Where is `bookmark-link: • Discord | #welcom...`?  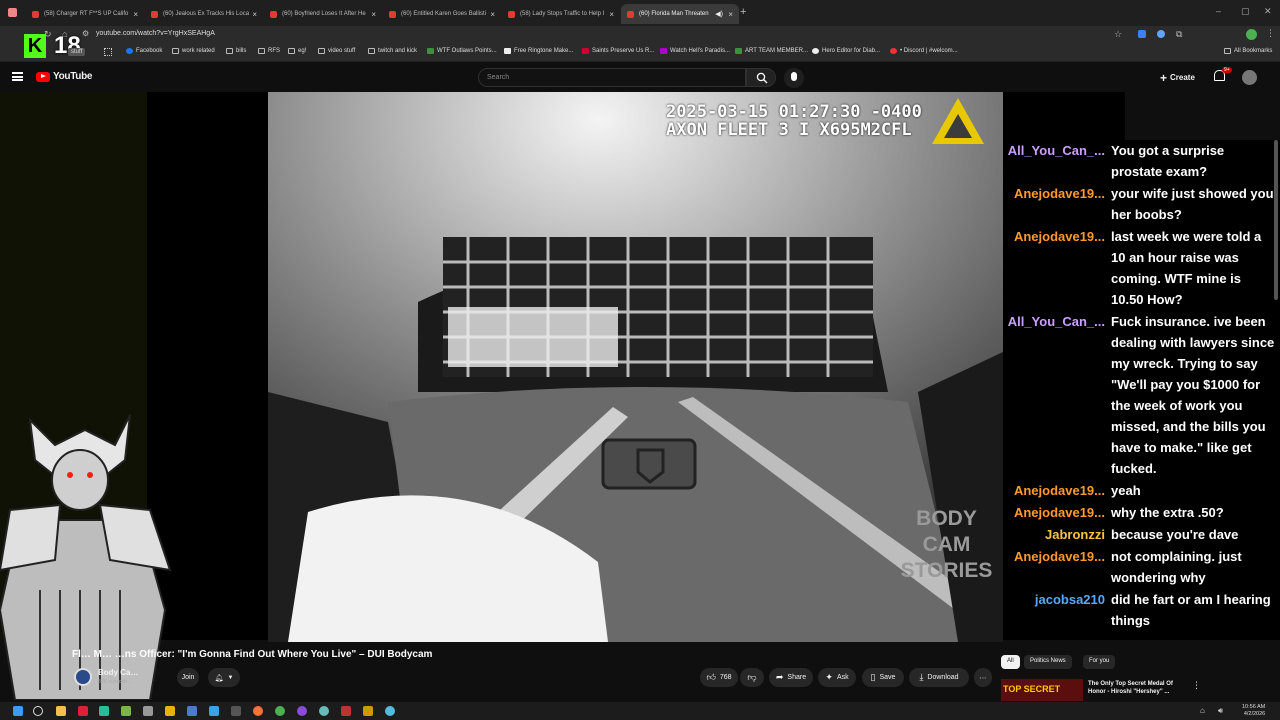
bookmark-link: • Discord | #welcom... is located at coordinates (924, 51).